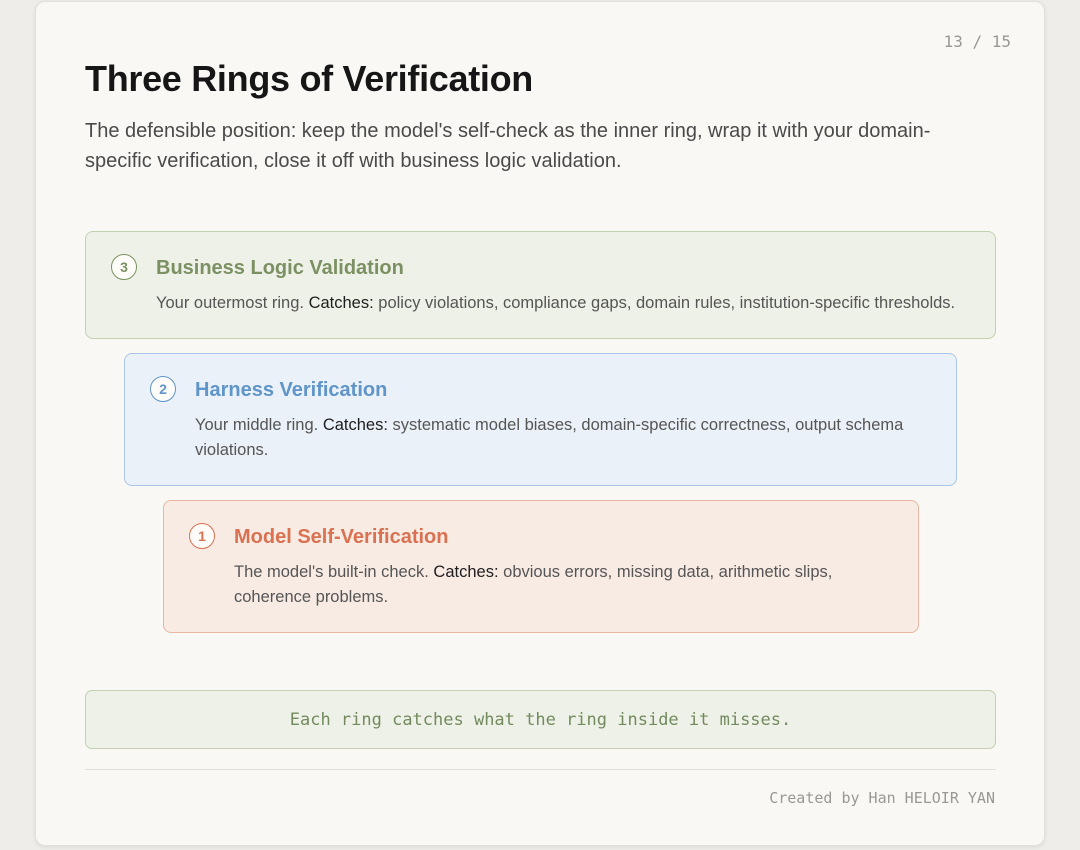 This screenshot has height=850, width=1080. I want to click on ring-title: Model Self-Verification, so click(341, 537).